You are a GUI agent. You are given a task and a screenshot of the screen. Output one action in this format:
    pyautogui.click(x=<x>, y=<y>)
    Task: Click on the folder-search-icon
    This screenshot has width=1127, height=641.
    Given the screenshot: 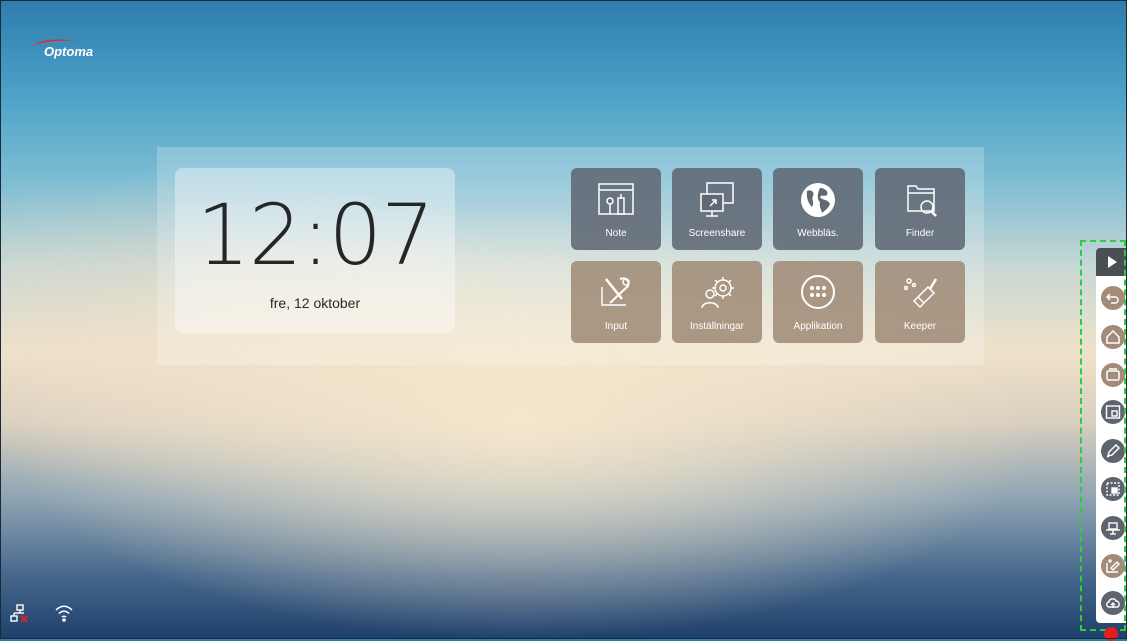 What is the action you would take?
    pyautogui.click(x=922, y=201)
    